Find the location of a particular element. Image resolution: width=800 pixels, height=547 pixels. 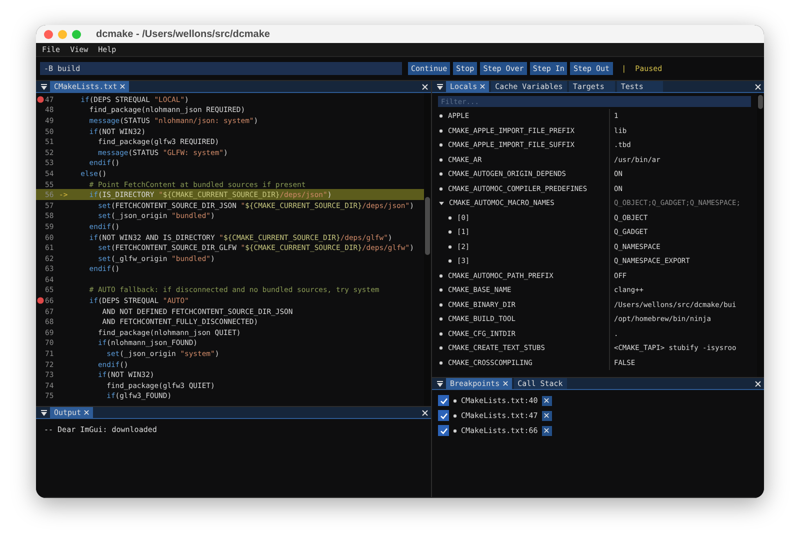

window-title: dcmake - /Users/wellons/src/dcmake is located at coordinates (183, 34).